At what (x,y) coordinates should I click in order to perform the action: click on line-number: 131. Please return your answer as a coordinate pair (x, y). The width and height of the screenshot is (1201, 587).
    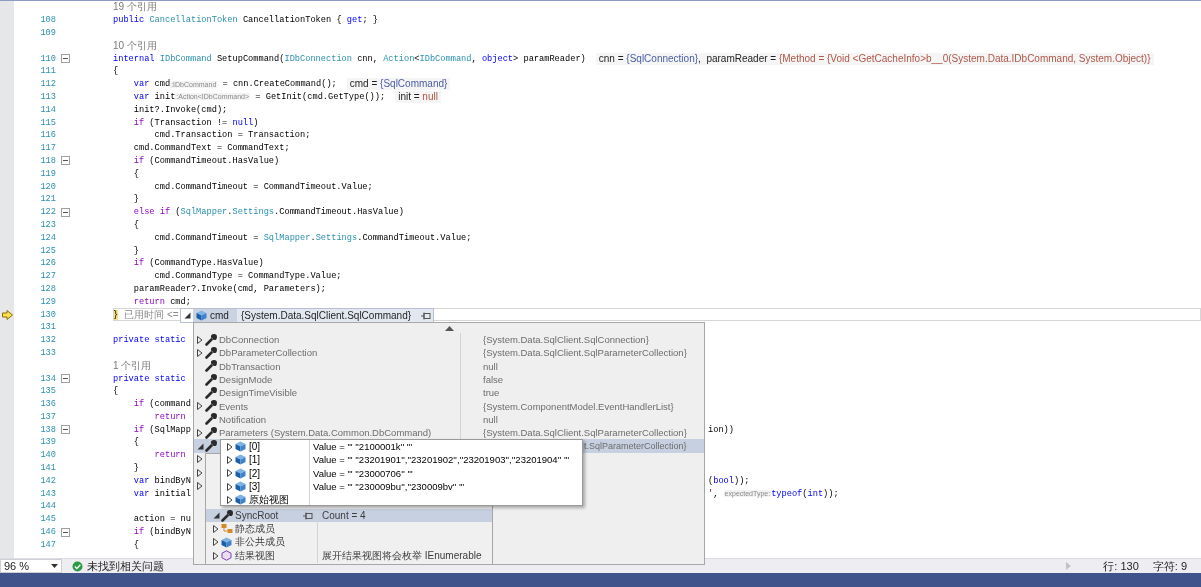
    Looking at the image, I should click on (48, 327).